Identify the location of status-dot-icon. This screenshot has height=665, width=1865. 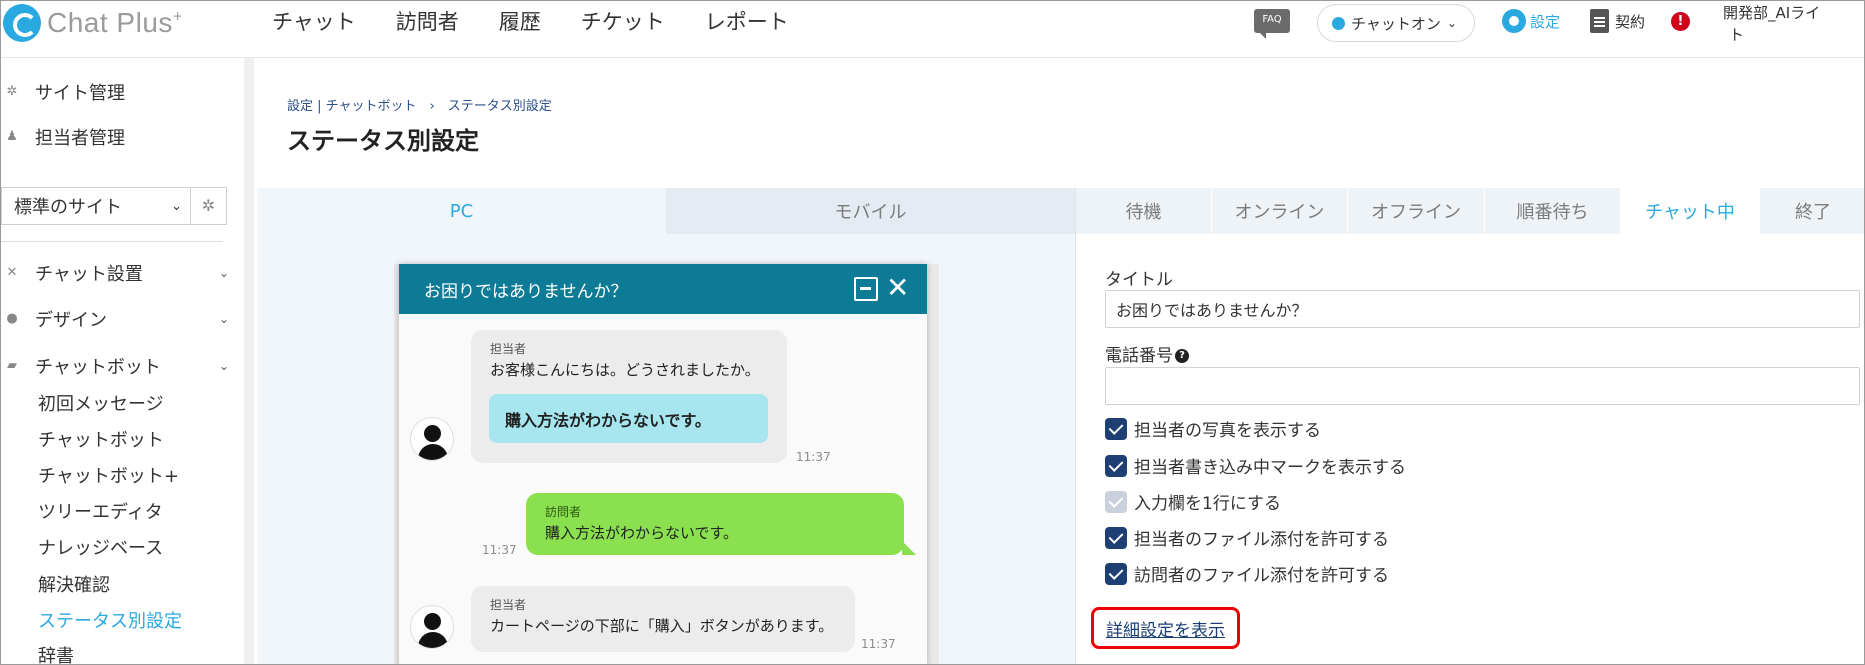
(1338, 23).